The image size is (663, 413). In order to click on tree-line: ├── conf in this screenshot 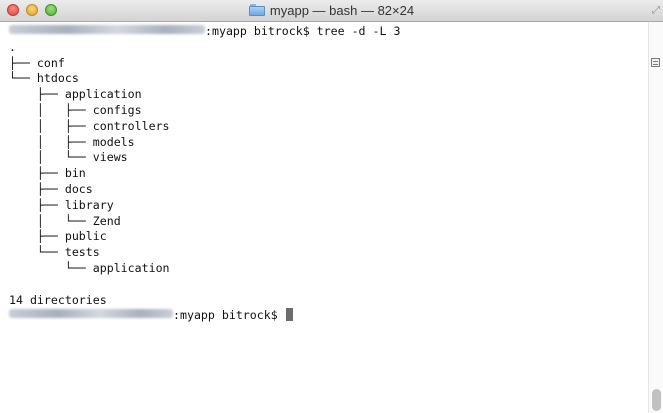, I will do `click(37, 62)`.